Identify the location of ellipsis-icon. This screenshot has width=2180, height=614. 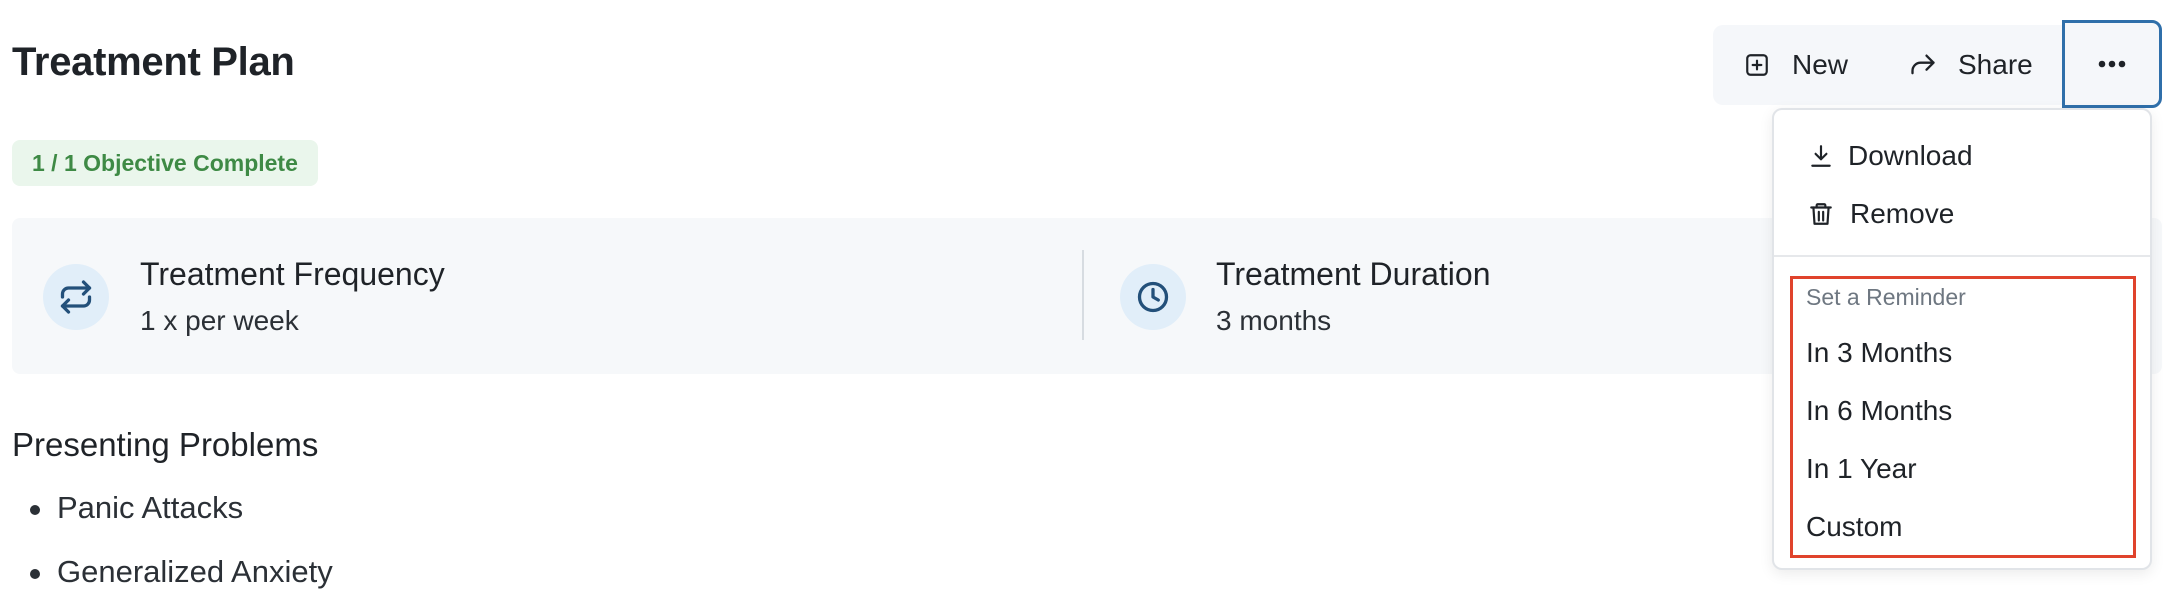
(2112, 64).